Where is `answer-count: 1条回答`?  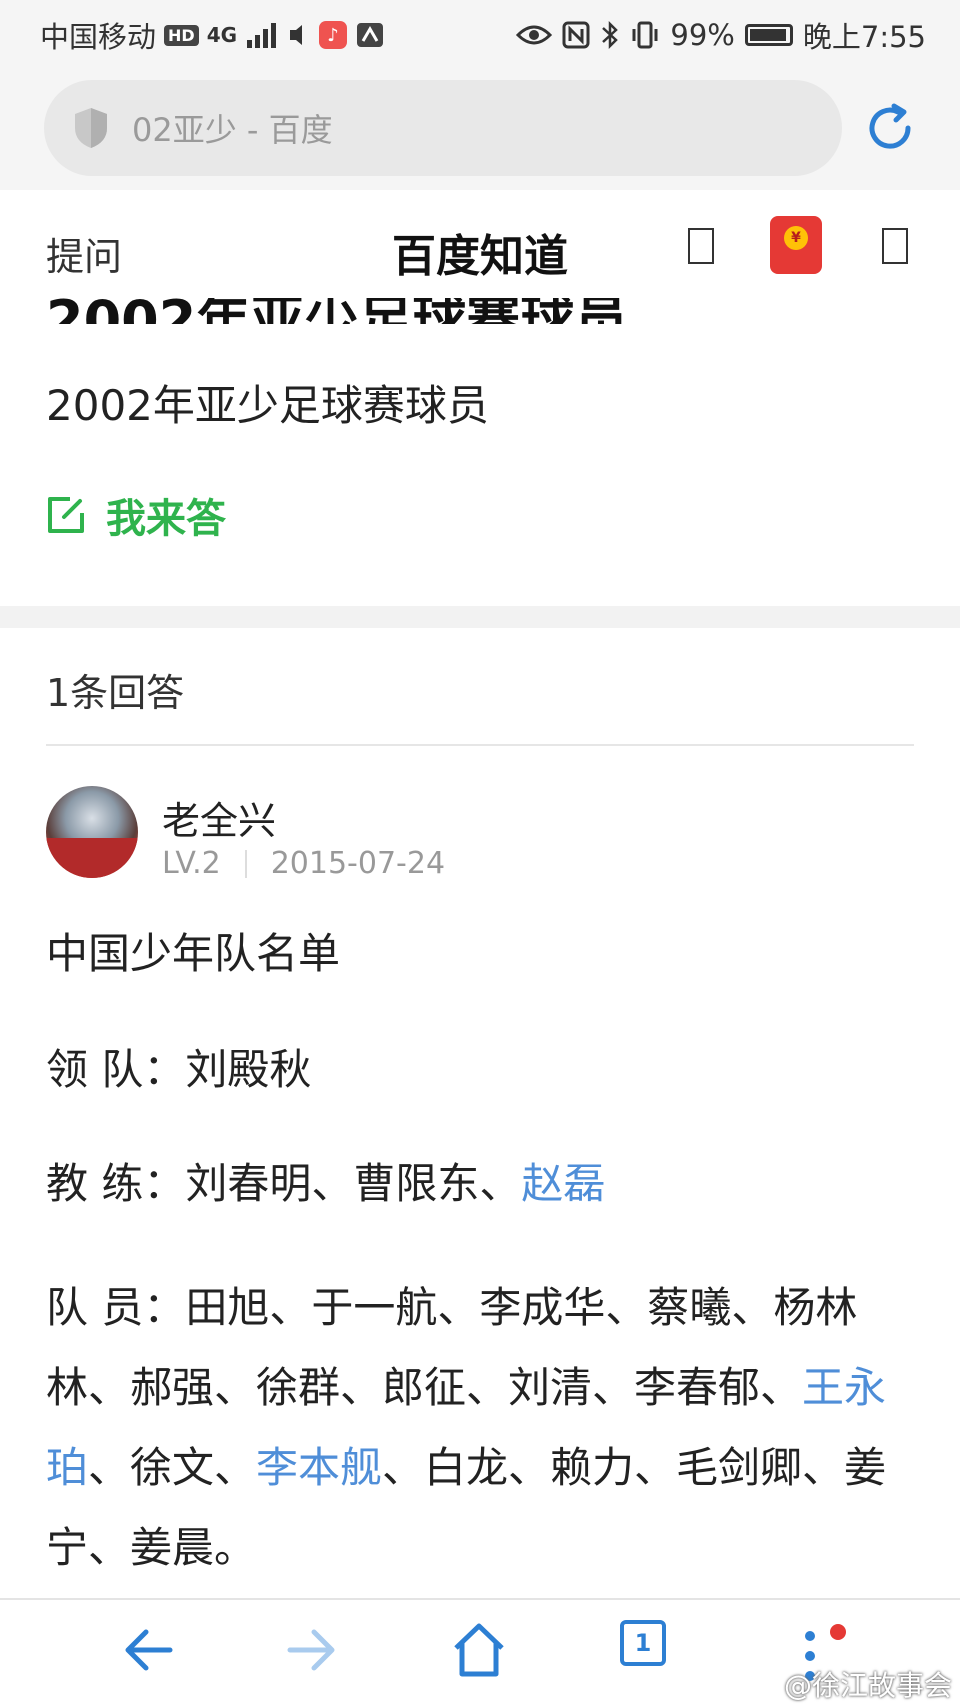 answer-count: 1条回答 is located at coordinates (115, 693).